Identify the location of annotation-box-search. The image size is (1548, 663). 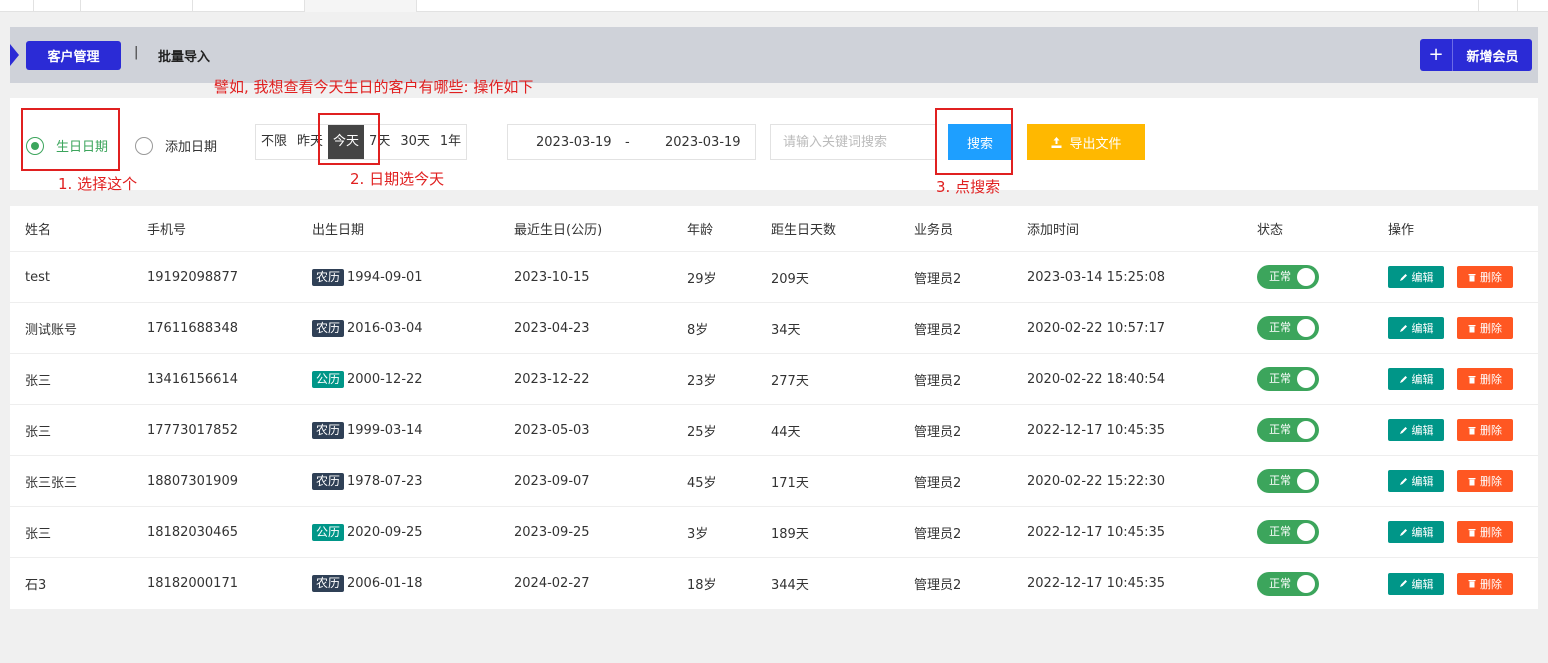
(974, 141).